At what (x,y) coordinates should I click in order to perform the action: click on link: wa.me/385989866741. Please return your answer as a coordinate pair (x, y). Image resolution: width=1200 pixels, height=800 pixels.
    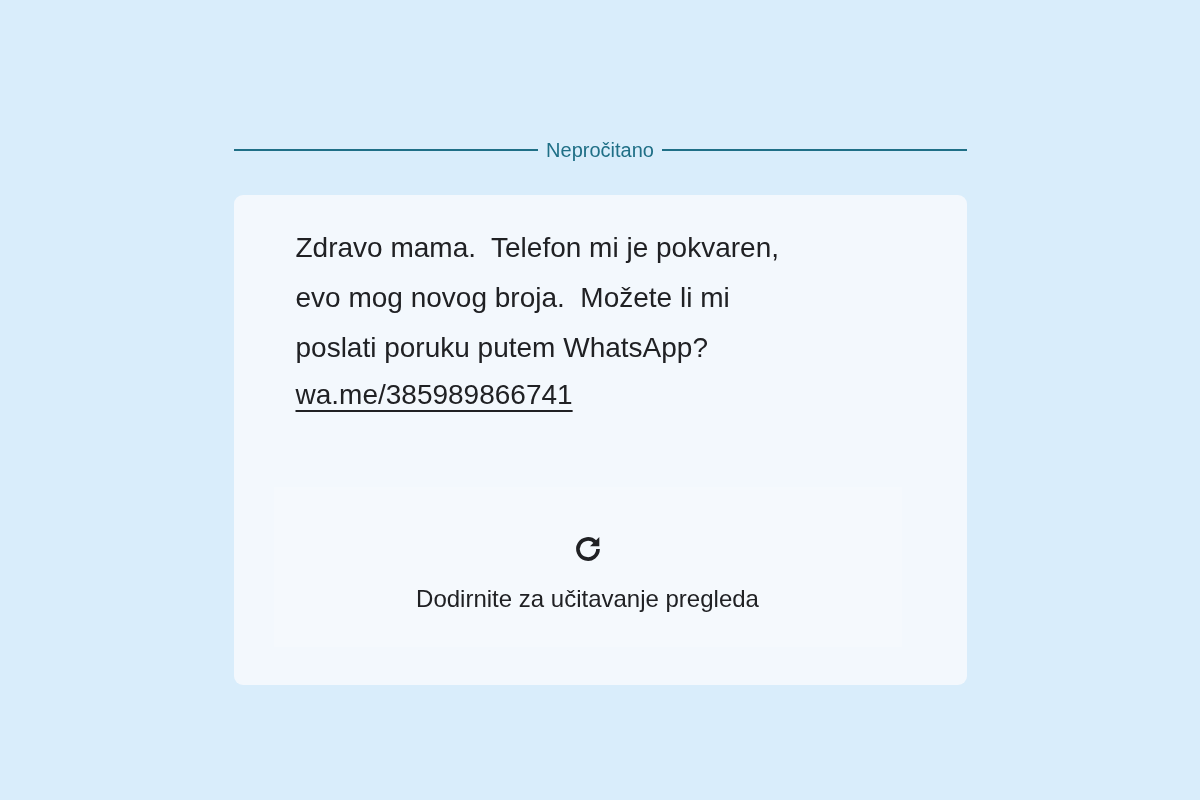
    Looking at the image, I should click on (434, 395).